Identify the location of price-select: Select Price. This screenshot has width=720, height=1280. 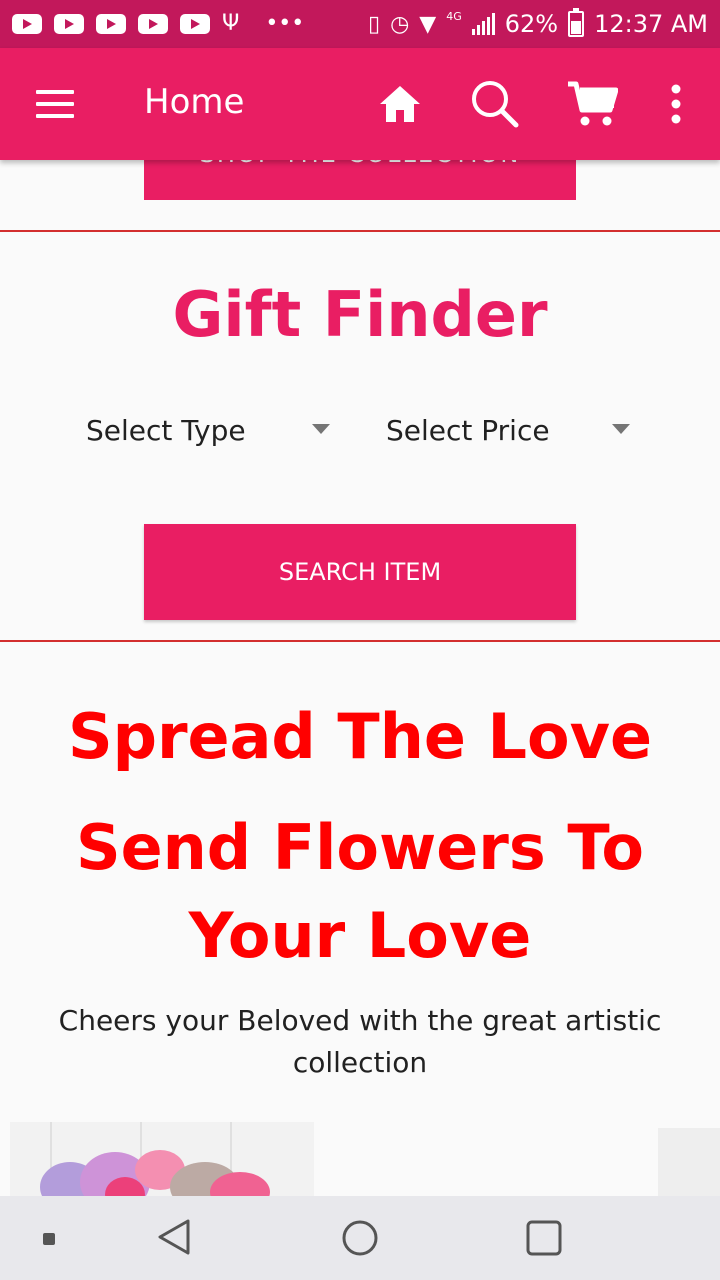
(512, 430).